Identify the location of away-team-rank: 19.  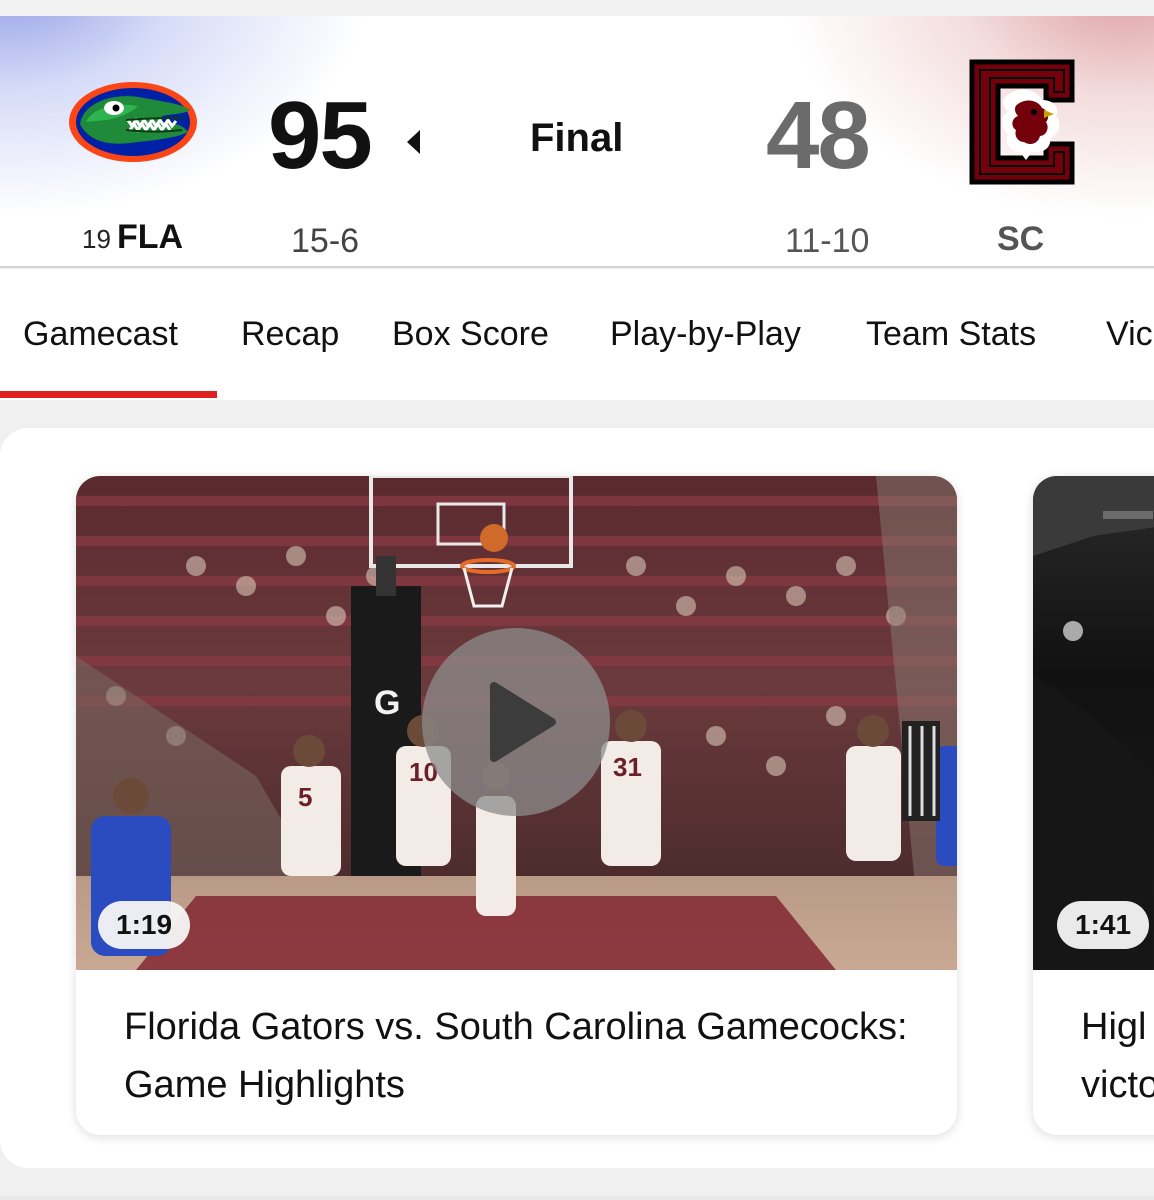
(96, 239).